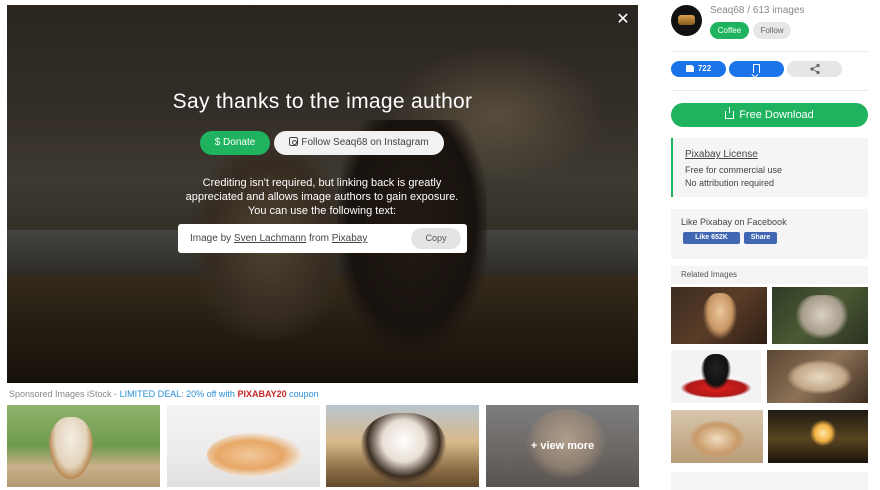  I want to click on view-more-link: + view more, so click(562, 446).